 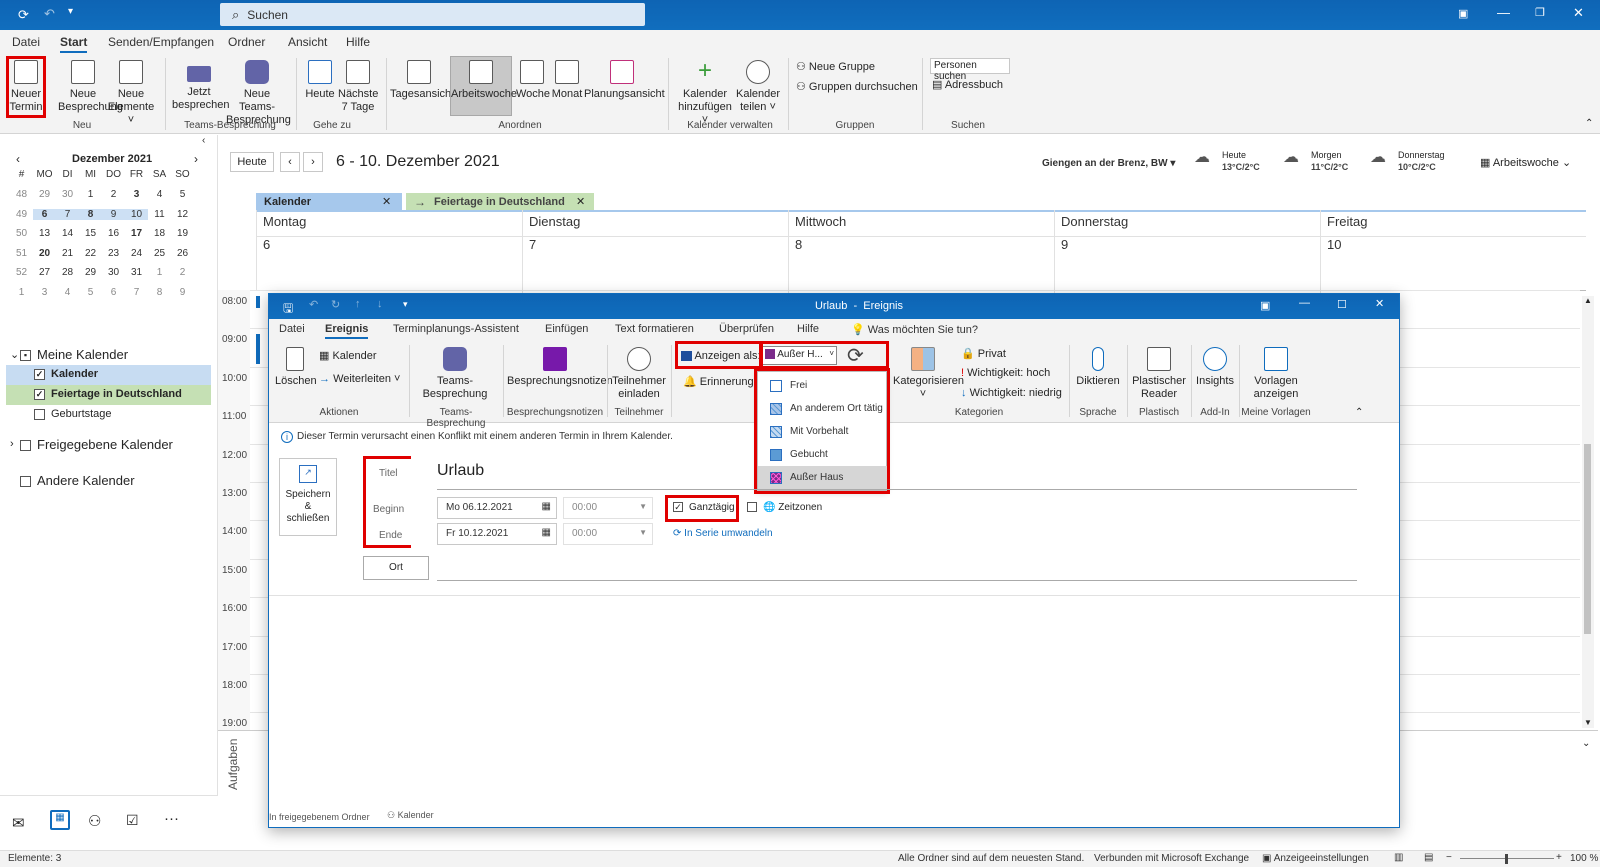 I want to click on day-cell: 17, so click(x=136, y=233).